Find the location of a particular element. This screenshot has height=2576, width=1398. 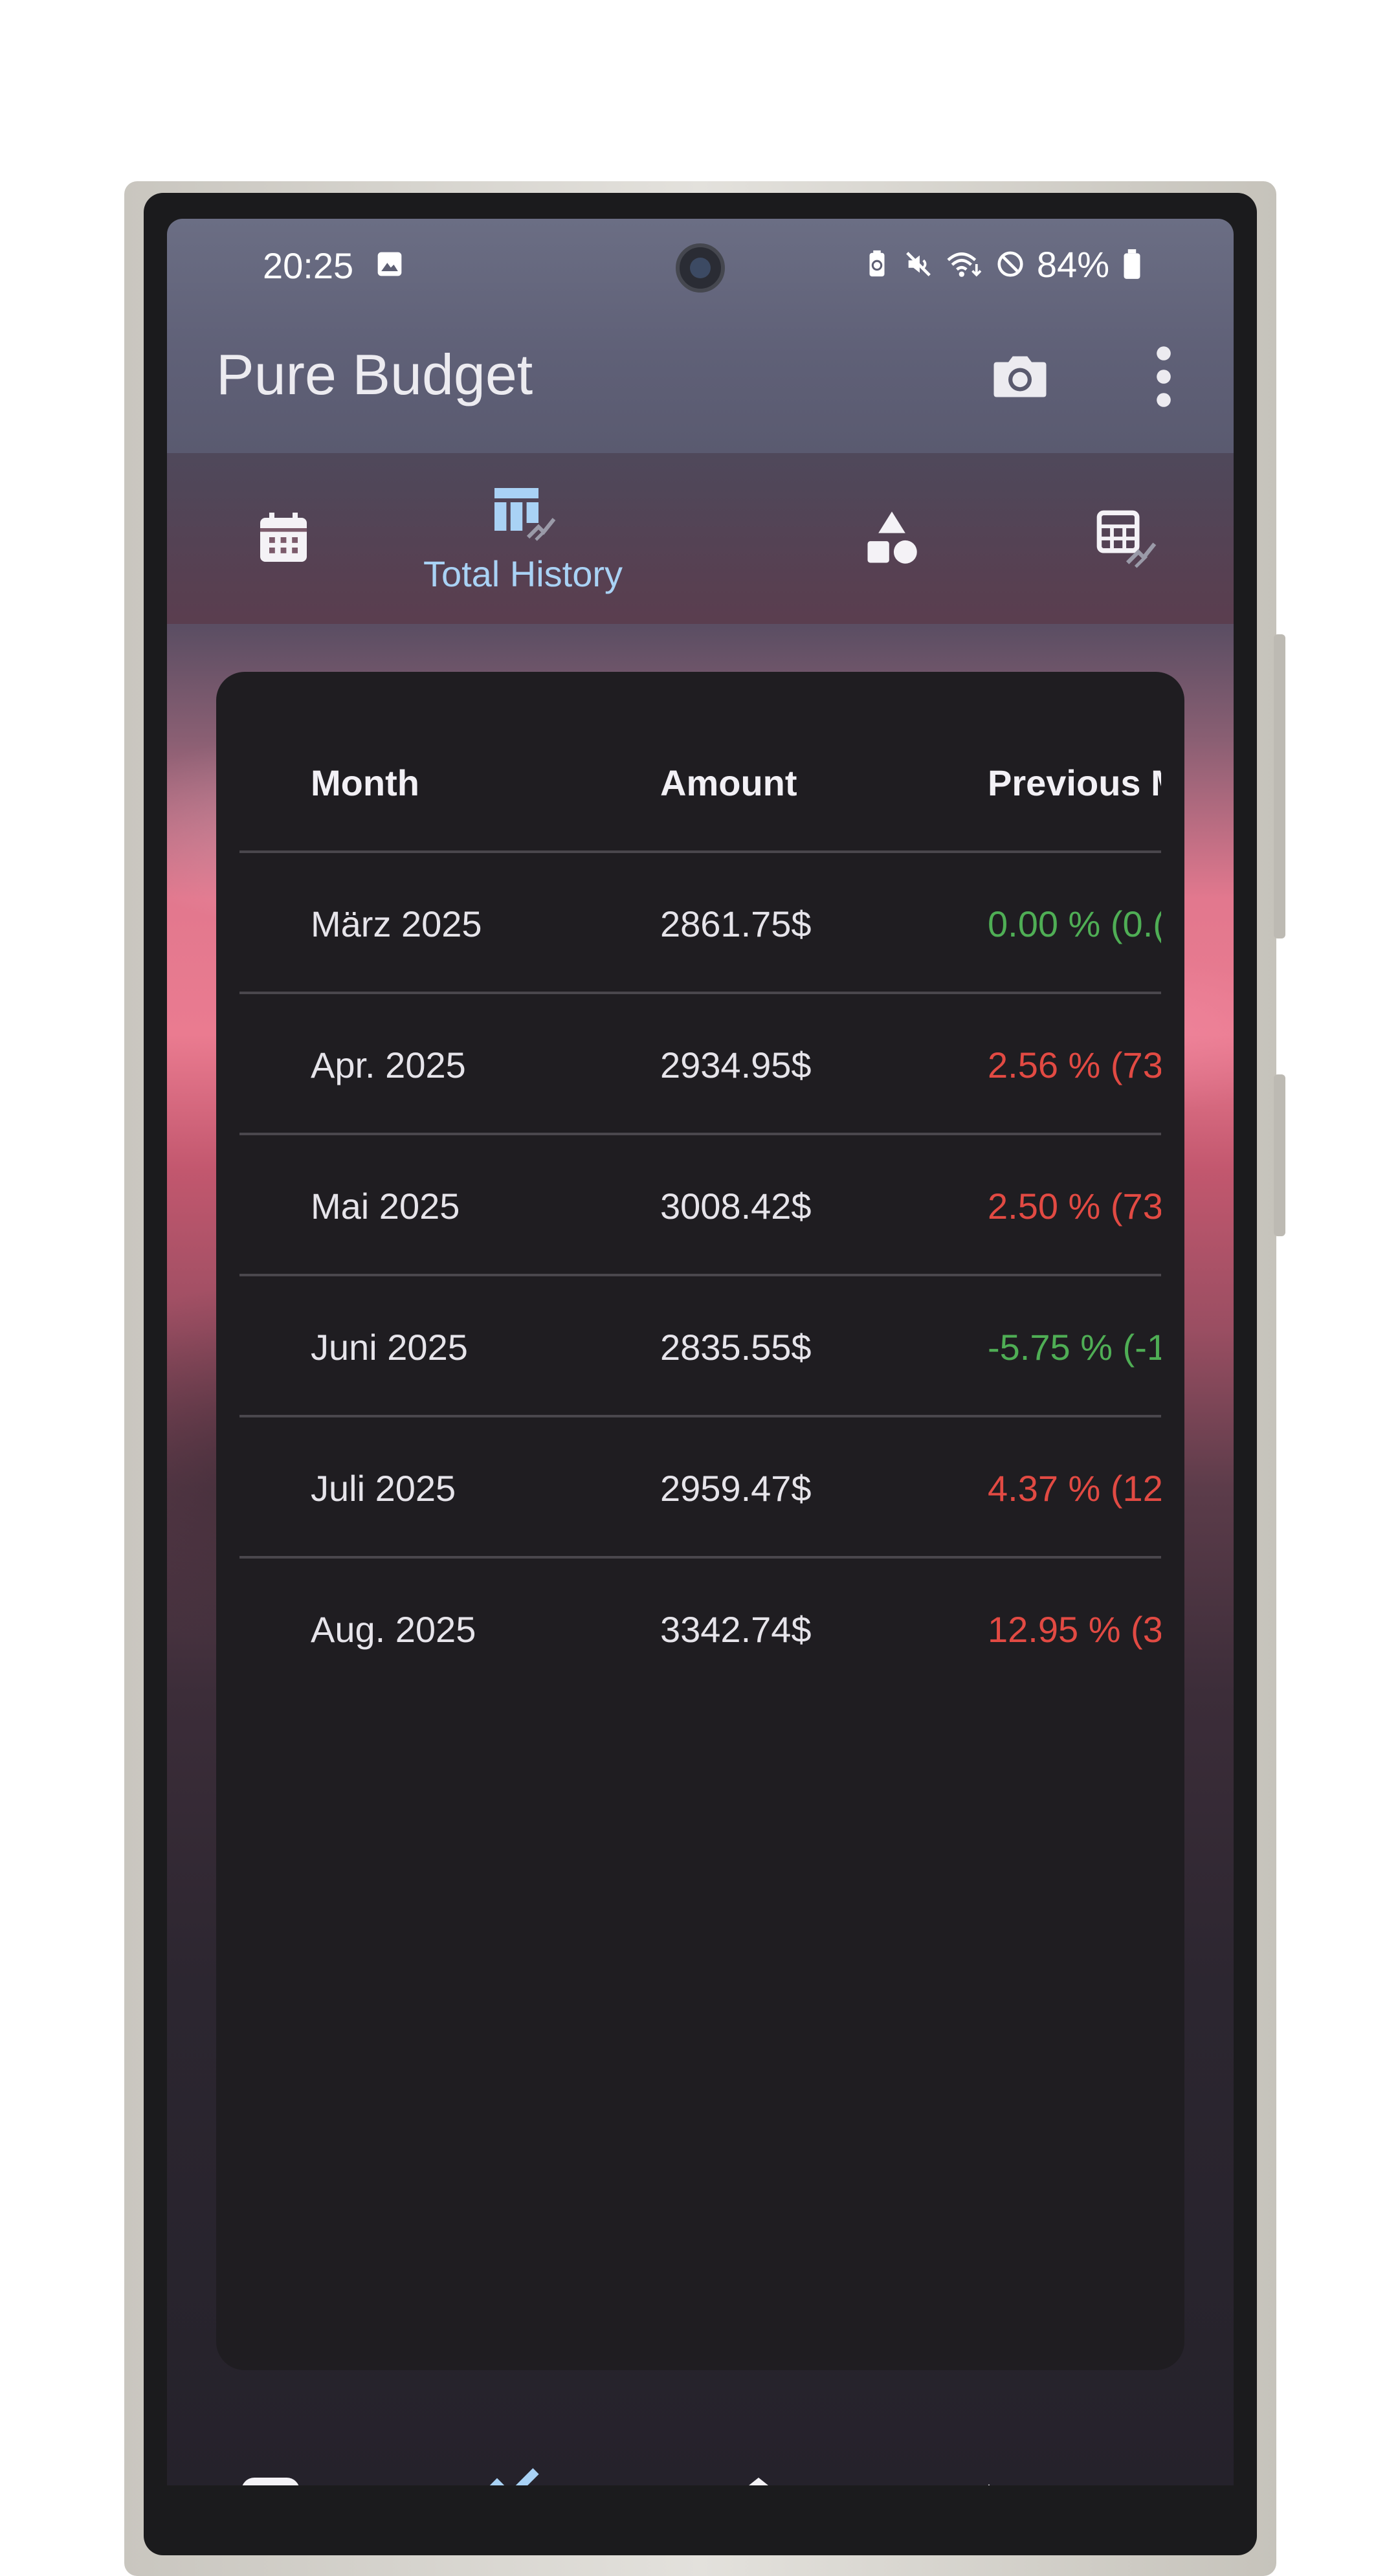

image-icon is located at coordinates (389, 264).